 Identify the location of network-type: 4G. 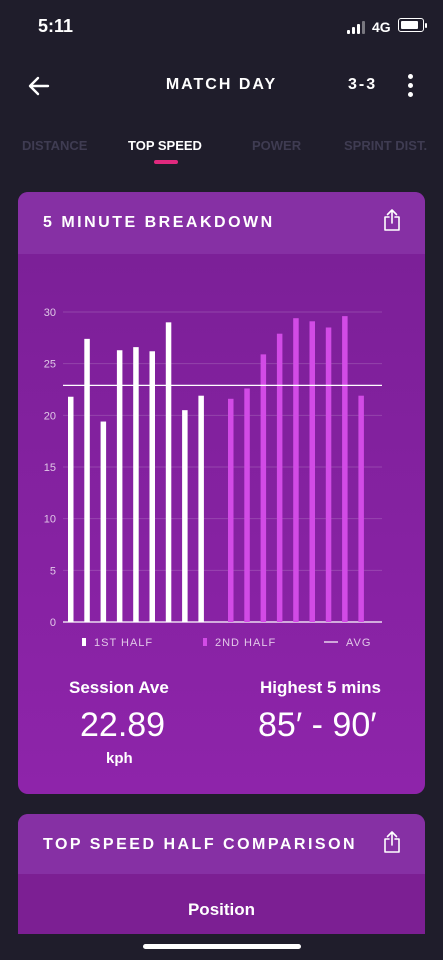
(381, 27).